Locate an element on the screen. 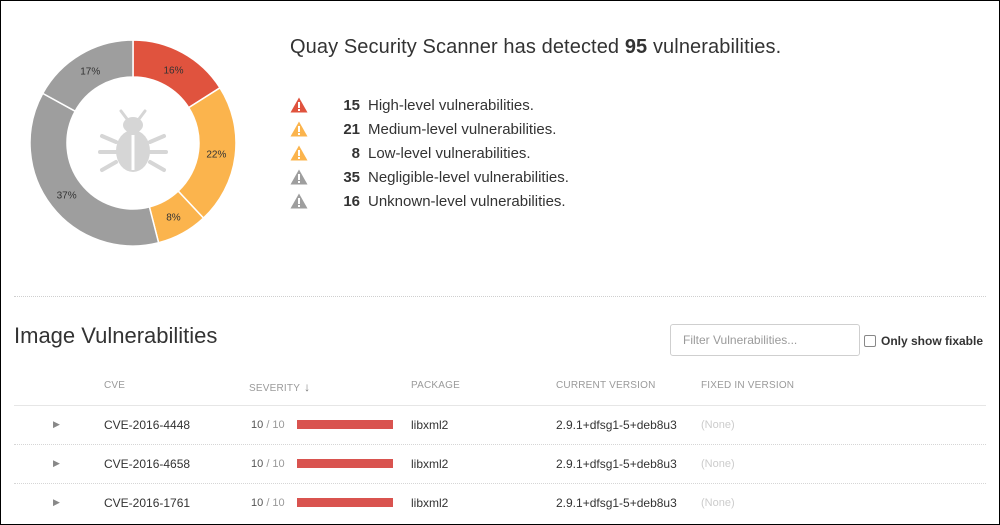 The height and width of the screenshot is (525, 1000). section-divider is located at coordinates (500, 296).